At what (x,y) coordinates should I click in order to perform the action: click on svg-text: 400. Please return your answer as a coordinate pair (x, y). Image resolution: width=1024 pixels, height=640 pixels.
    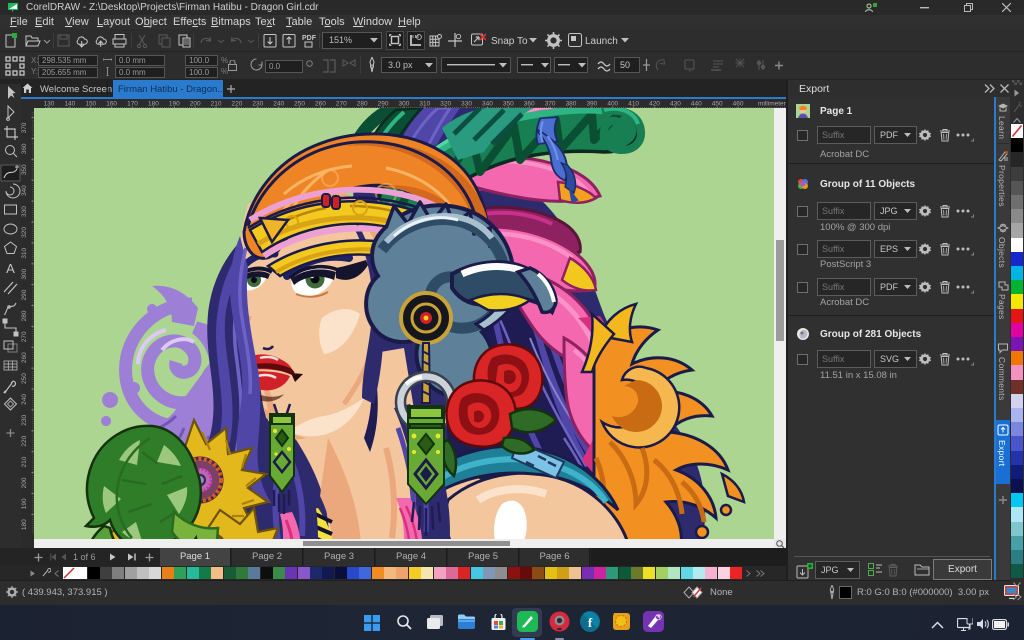
    Looking at the image, I should click on (612, 104).